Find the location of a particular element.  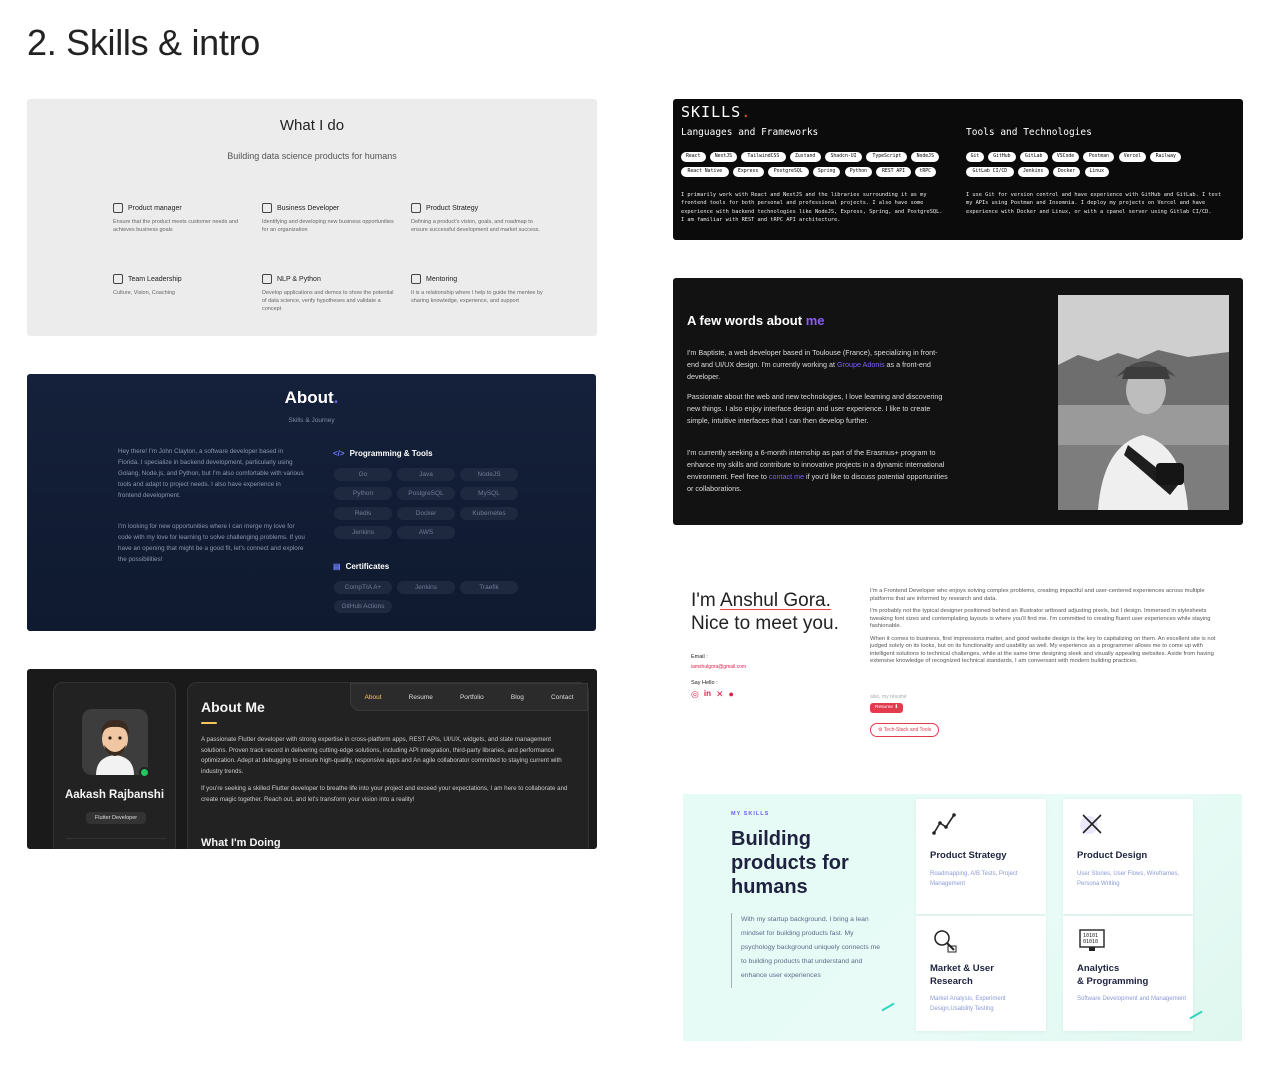

chip-jenkins: Jenkins is located at coordinates (426, 587).